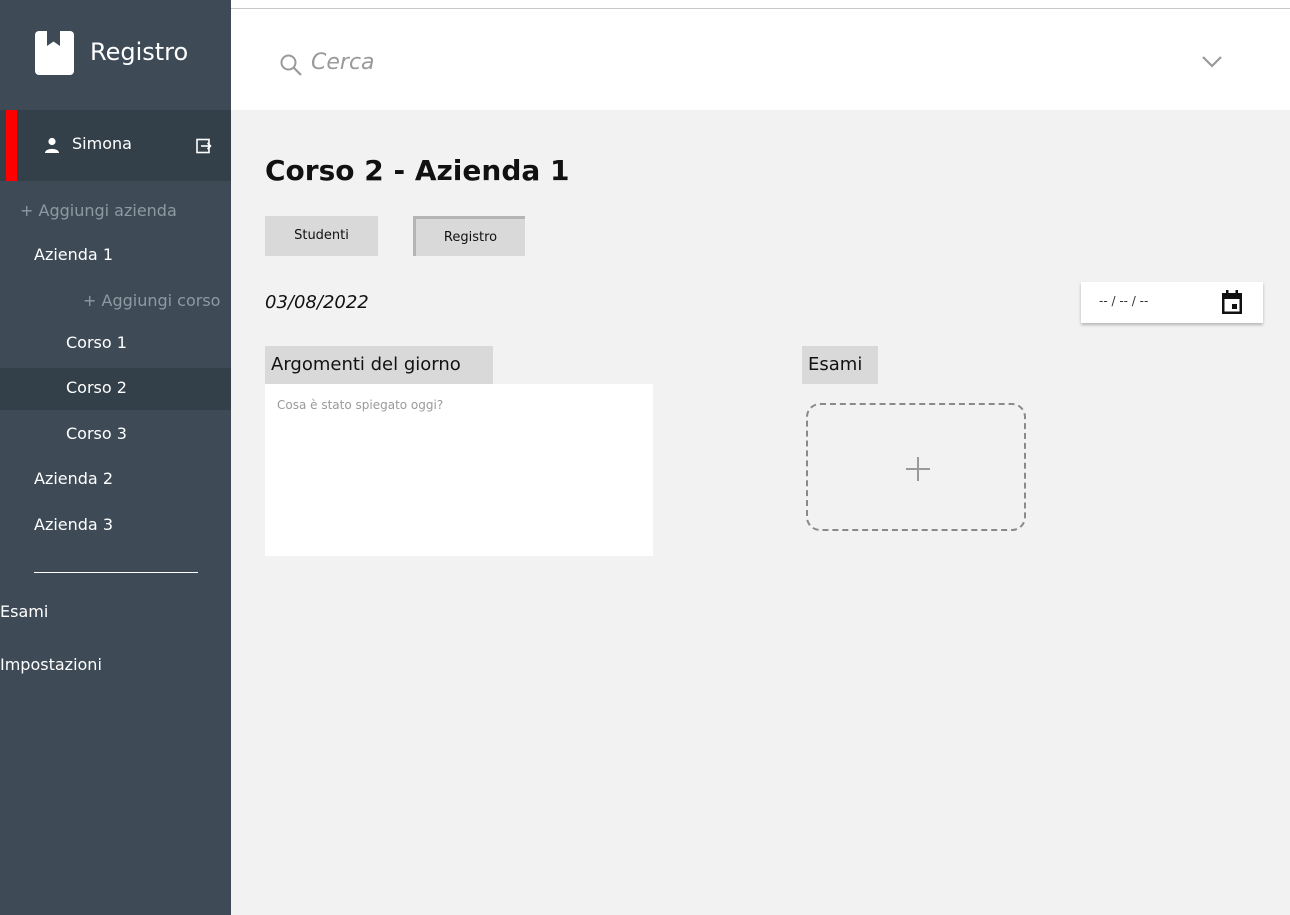  Describe the element at coordinates (469, 236) in the screenshot. I see `tab-registro: Registro` at that location.